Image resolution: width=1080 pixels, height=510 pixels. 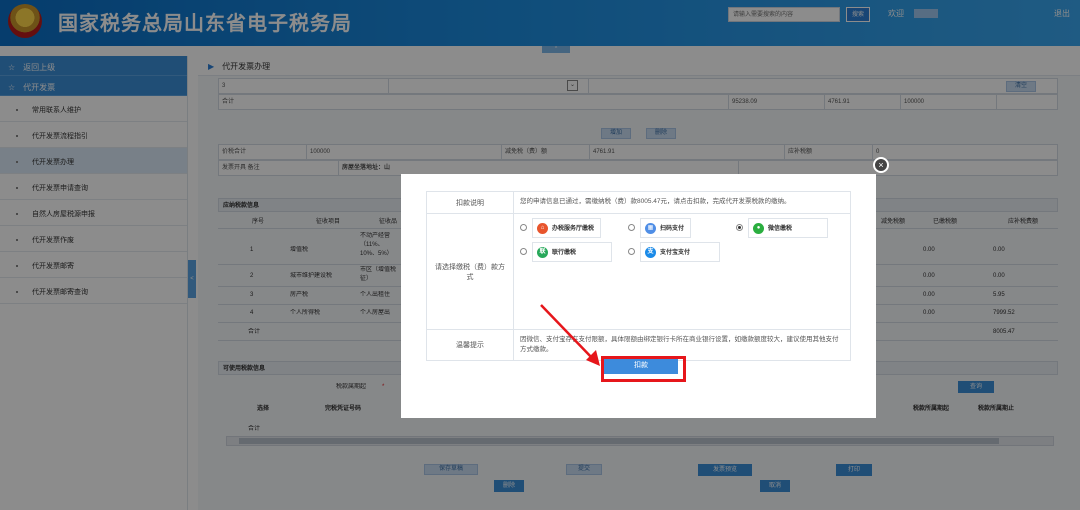 I want to click on deduct-desc-label: 扣款说明, so click(x=470, y=202).